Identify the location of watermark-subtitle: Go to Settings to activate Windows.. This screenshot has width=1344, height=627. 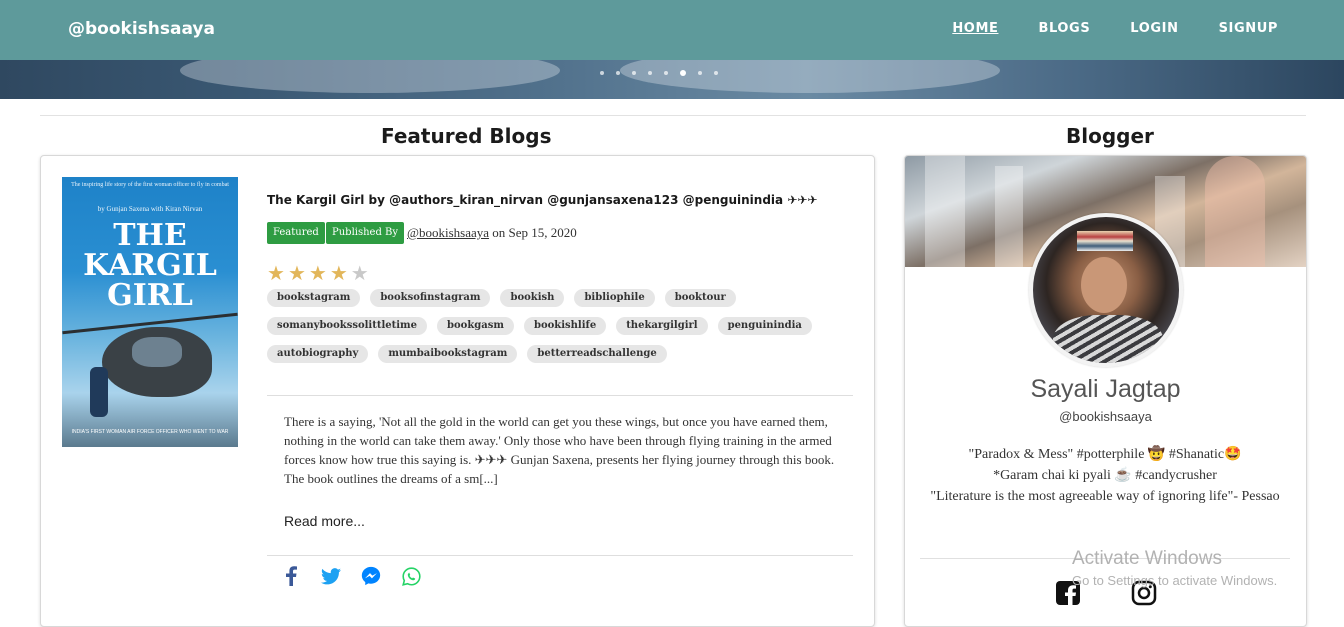
(1175, 580).